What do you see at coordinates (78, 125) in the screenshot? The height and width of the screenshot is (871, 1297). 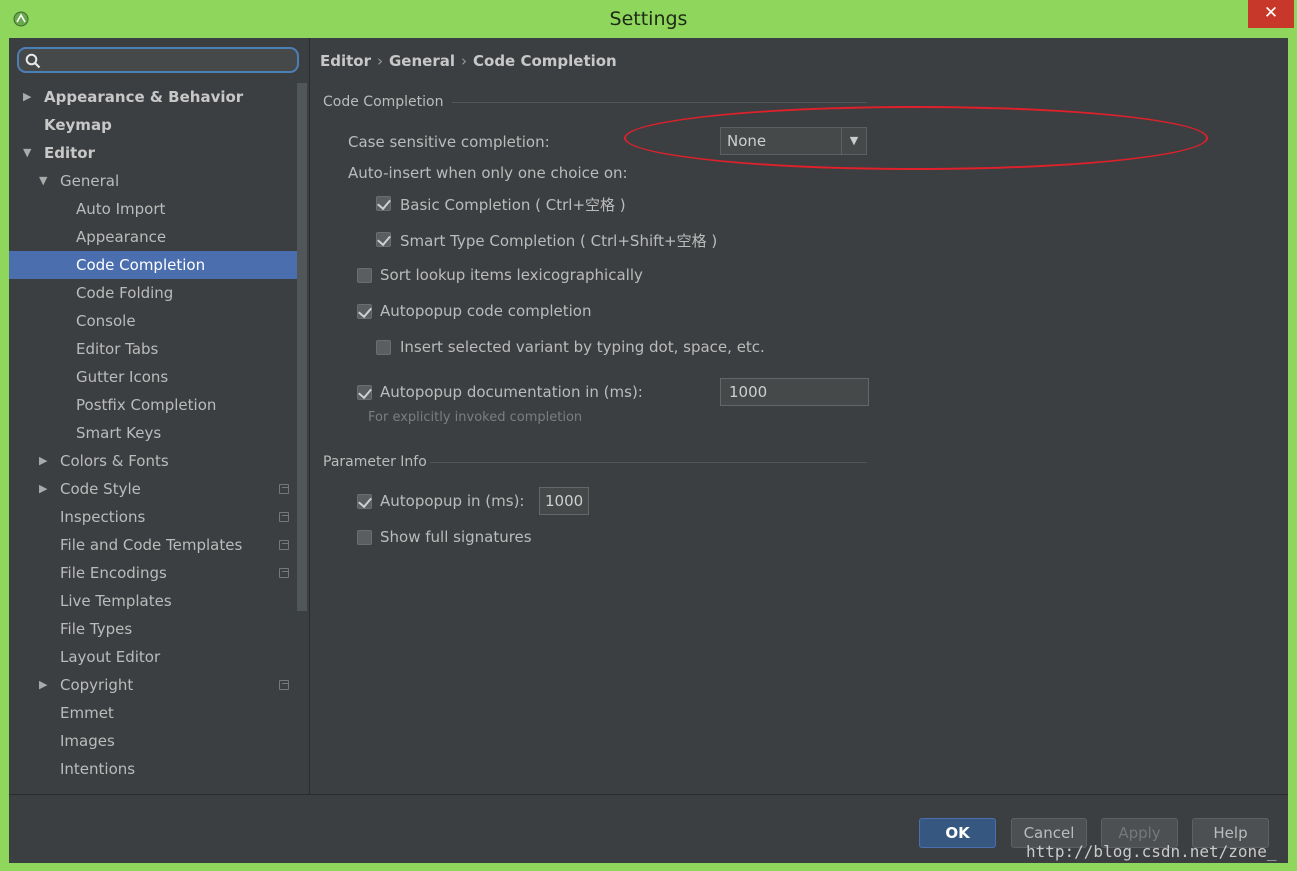 I see `sidebar-item-label: Keymap` at bounding box center [78, 125].